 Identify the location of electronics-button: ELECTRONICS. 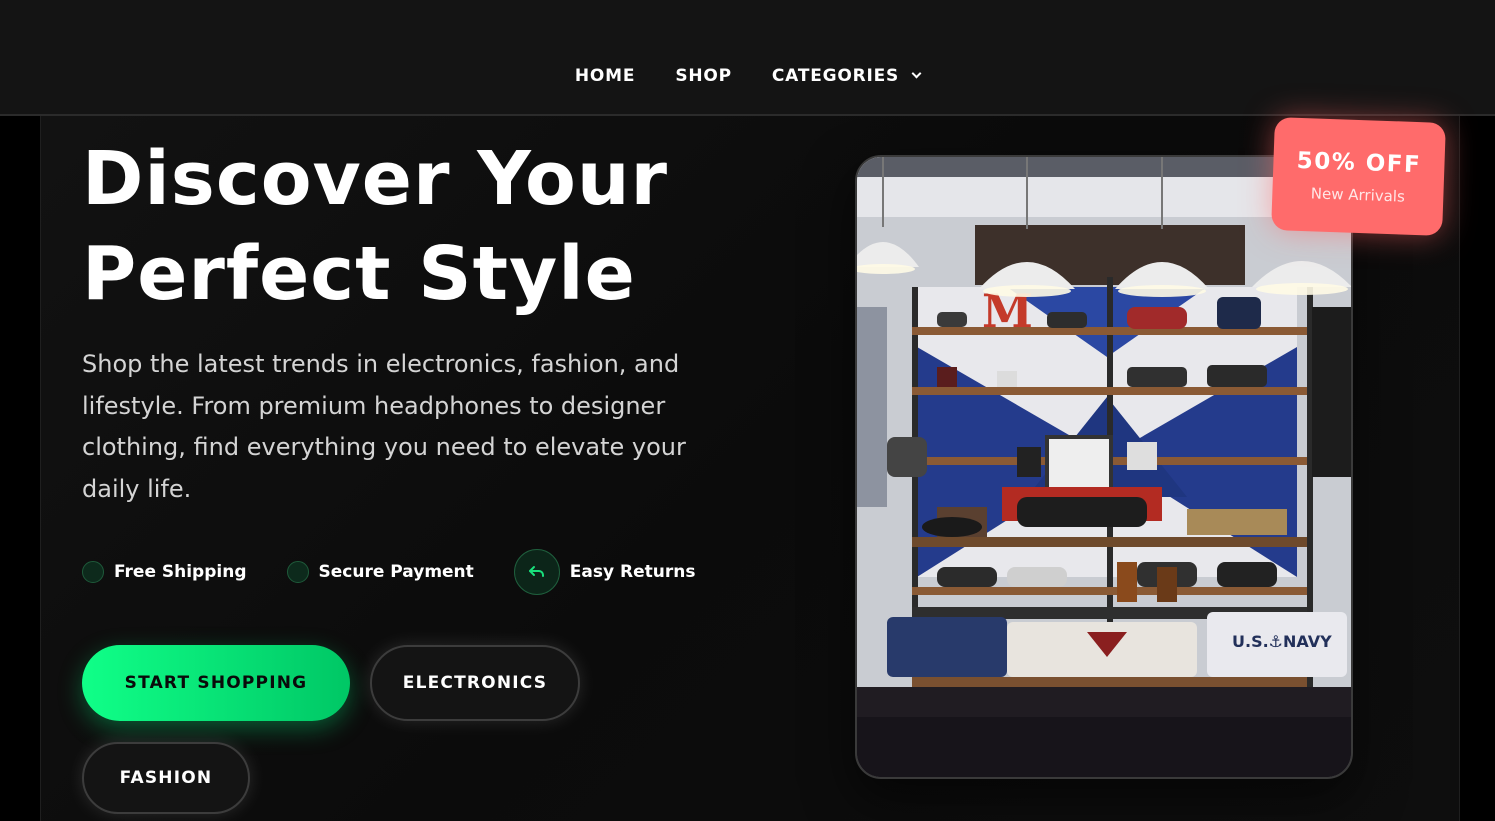
(475, 683).